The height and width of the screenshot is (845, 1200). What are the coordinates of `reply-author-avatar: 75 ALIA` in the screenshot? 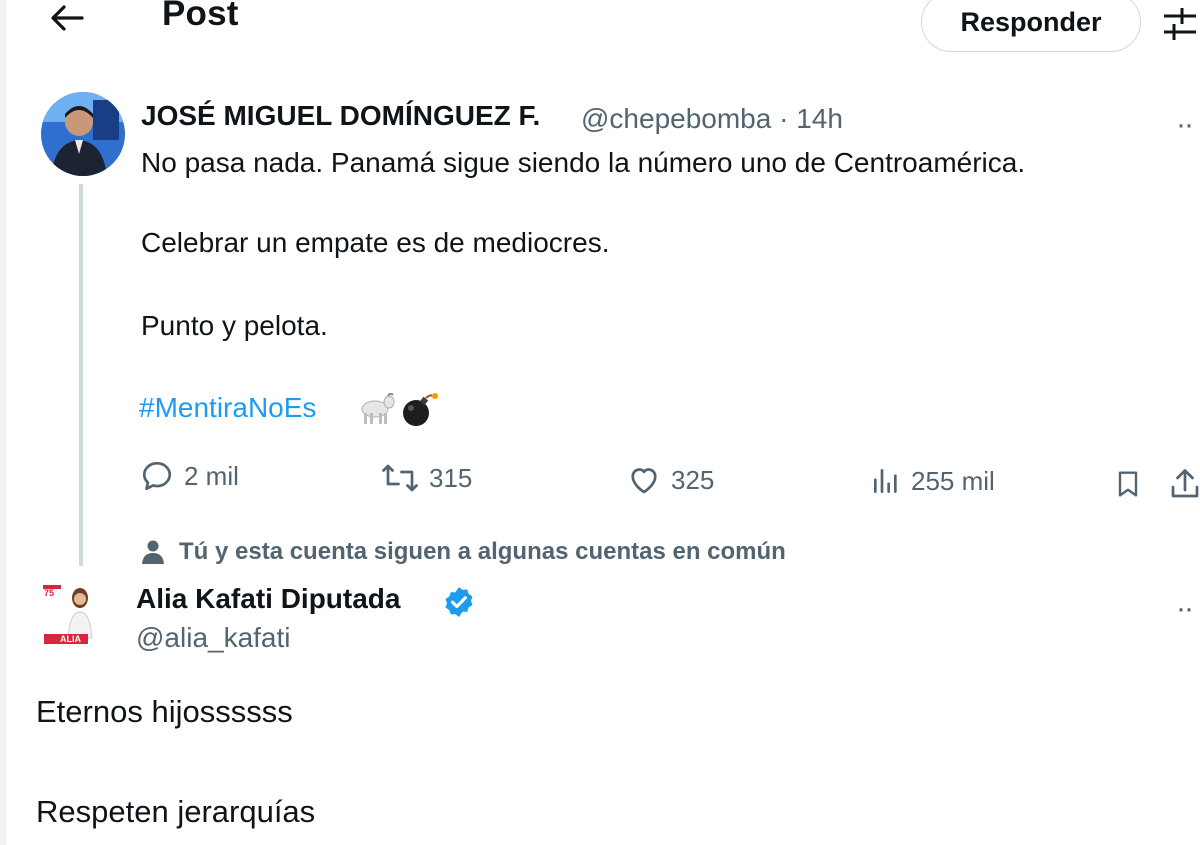 It's located at (73, 618).